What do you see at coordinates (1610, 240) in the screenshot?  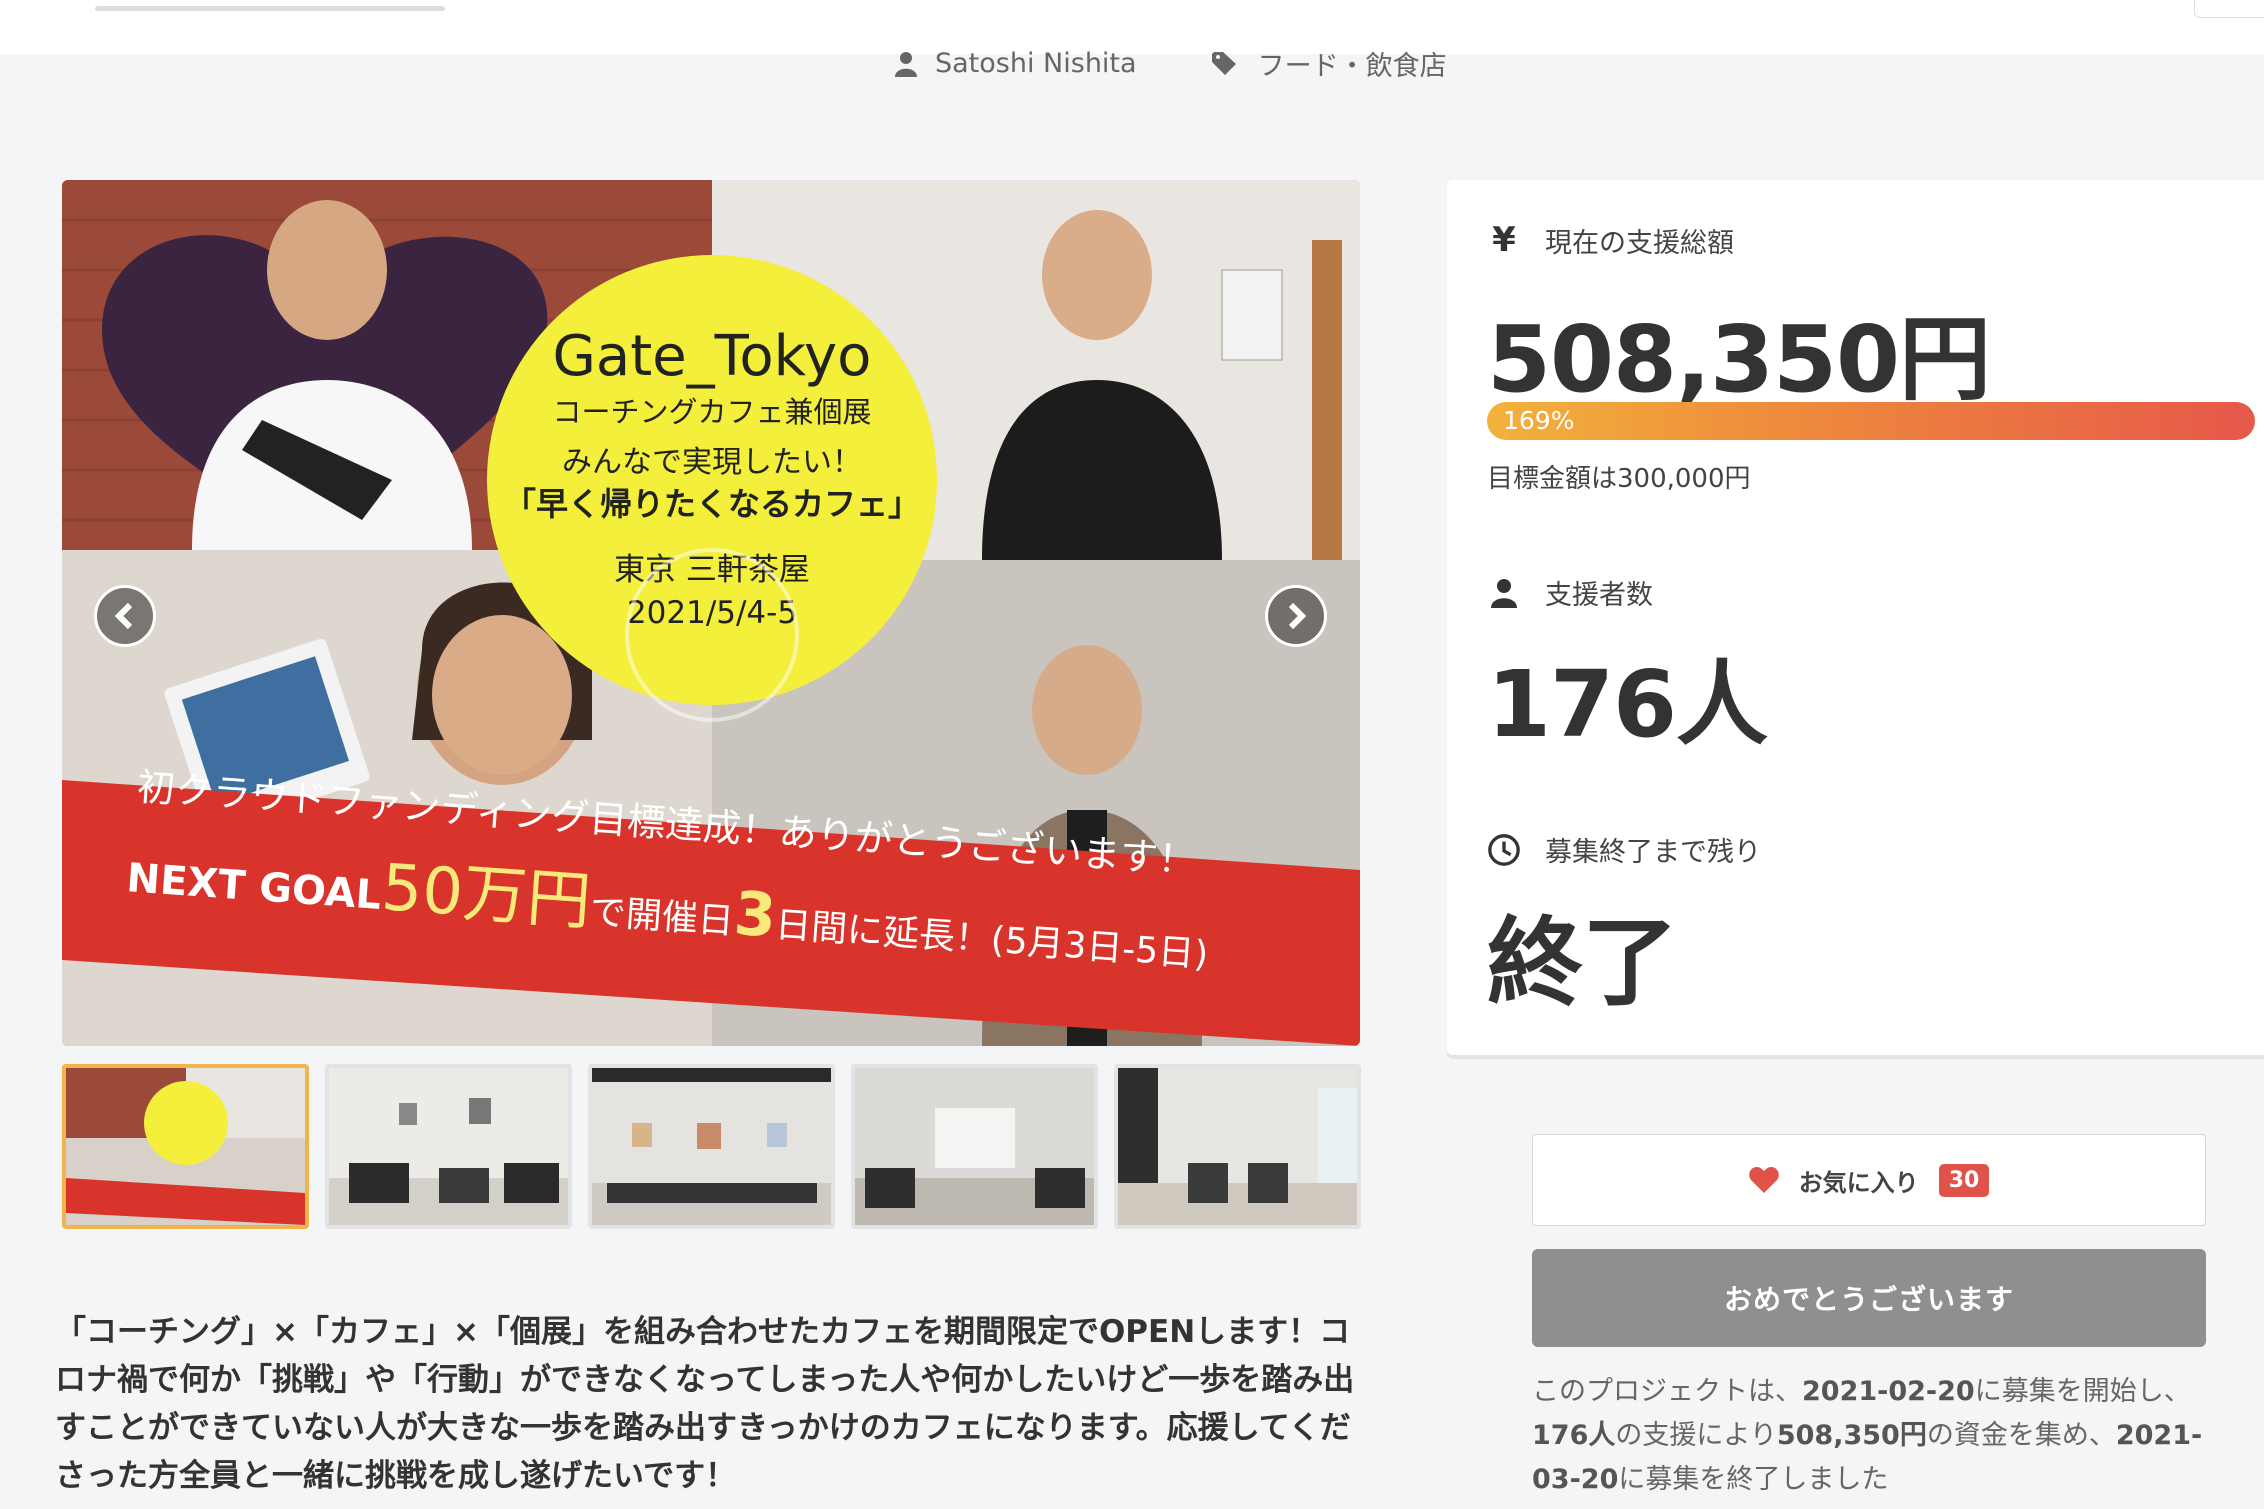 I see `total-label: ¥ 現在の支援総額` at bounding box center [1610, 240].